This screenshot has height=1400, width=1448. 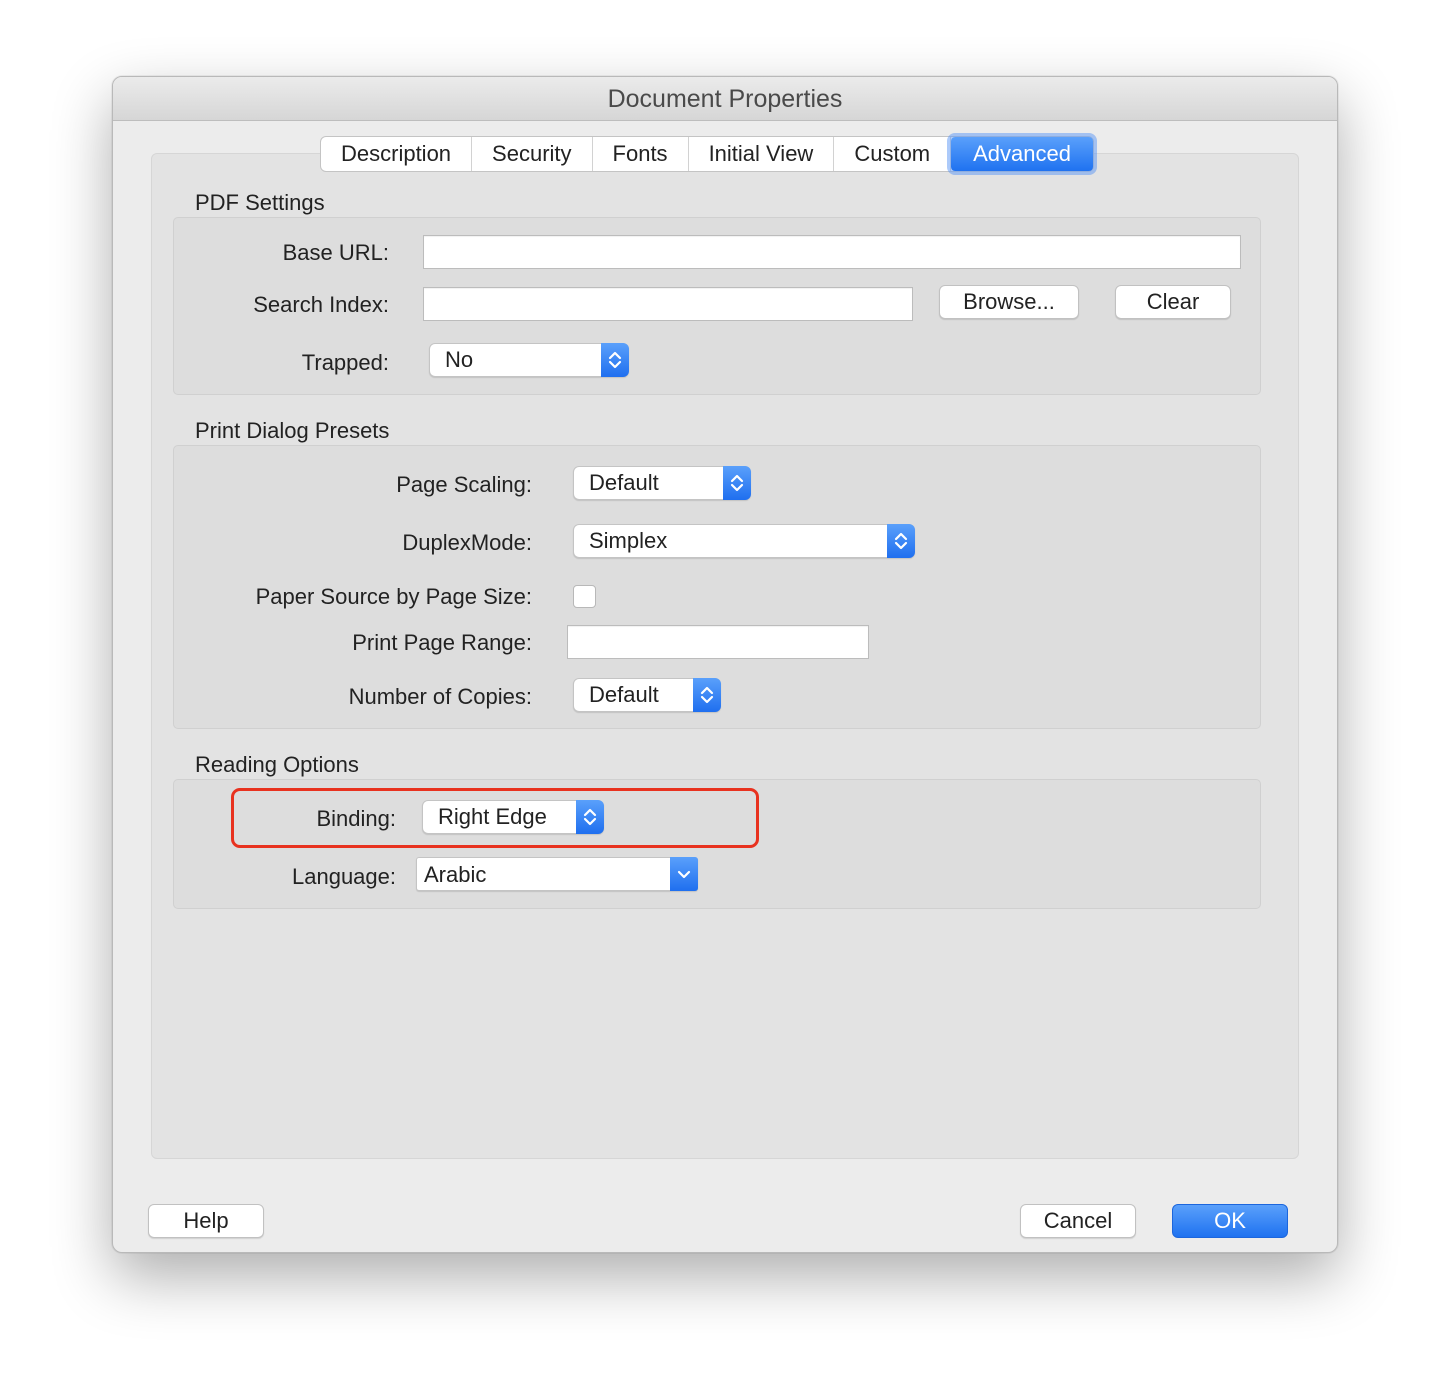 What do you see at coordinates (628, 540) in the screenshot?
I see `duplex-mode-value: Simplex` at bounding box center [628, 540].